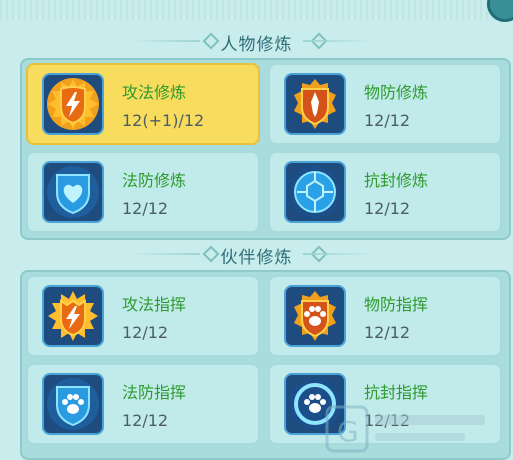 The width and height of the screenshot is (513, 460). What do you see at coordinates (385, 192) in the screenshot?
I see `card-anti-seal-cultivation: 抗封修炼 12/12` at bounding box center [385, 192].